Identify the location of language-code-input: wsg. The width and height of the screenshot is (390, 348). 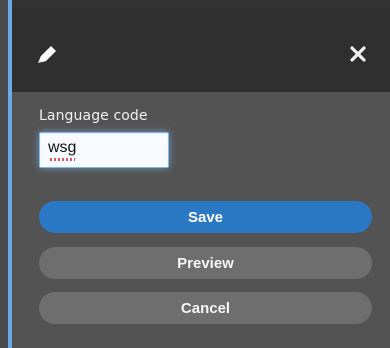
(104, 150).